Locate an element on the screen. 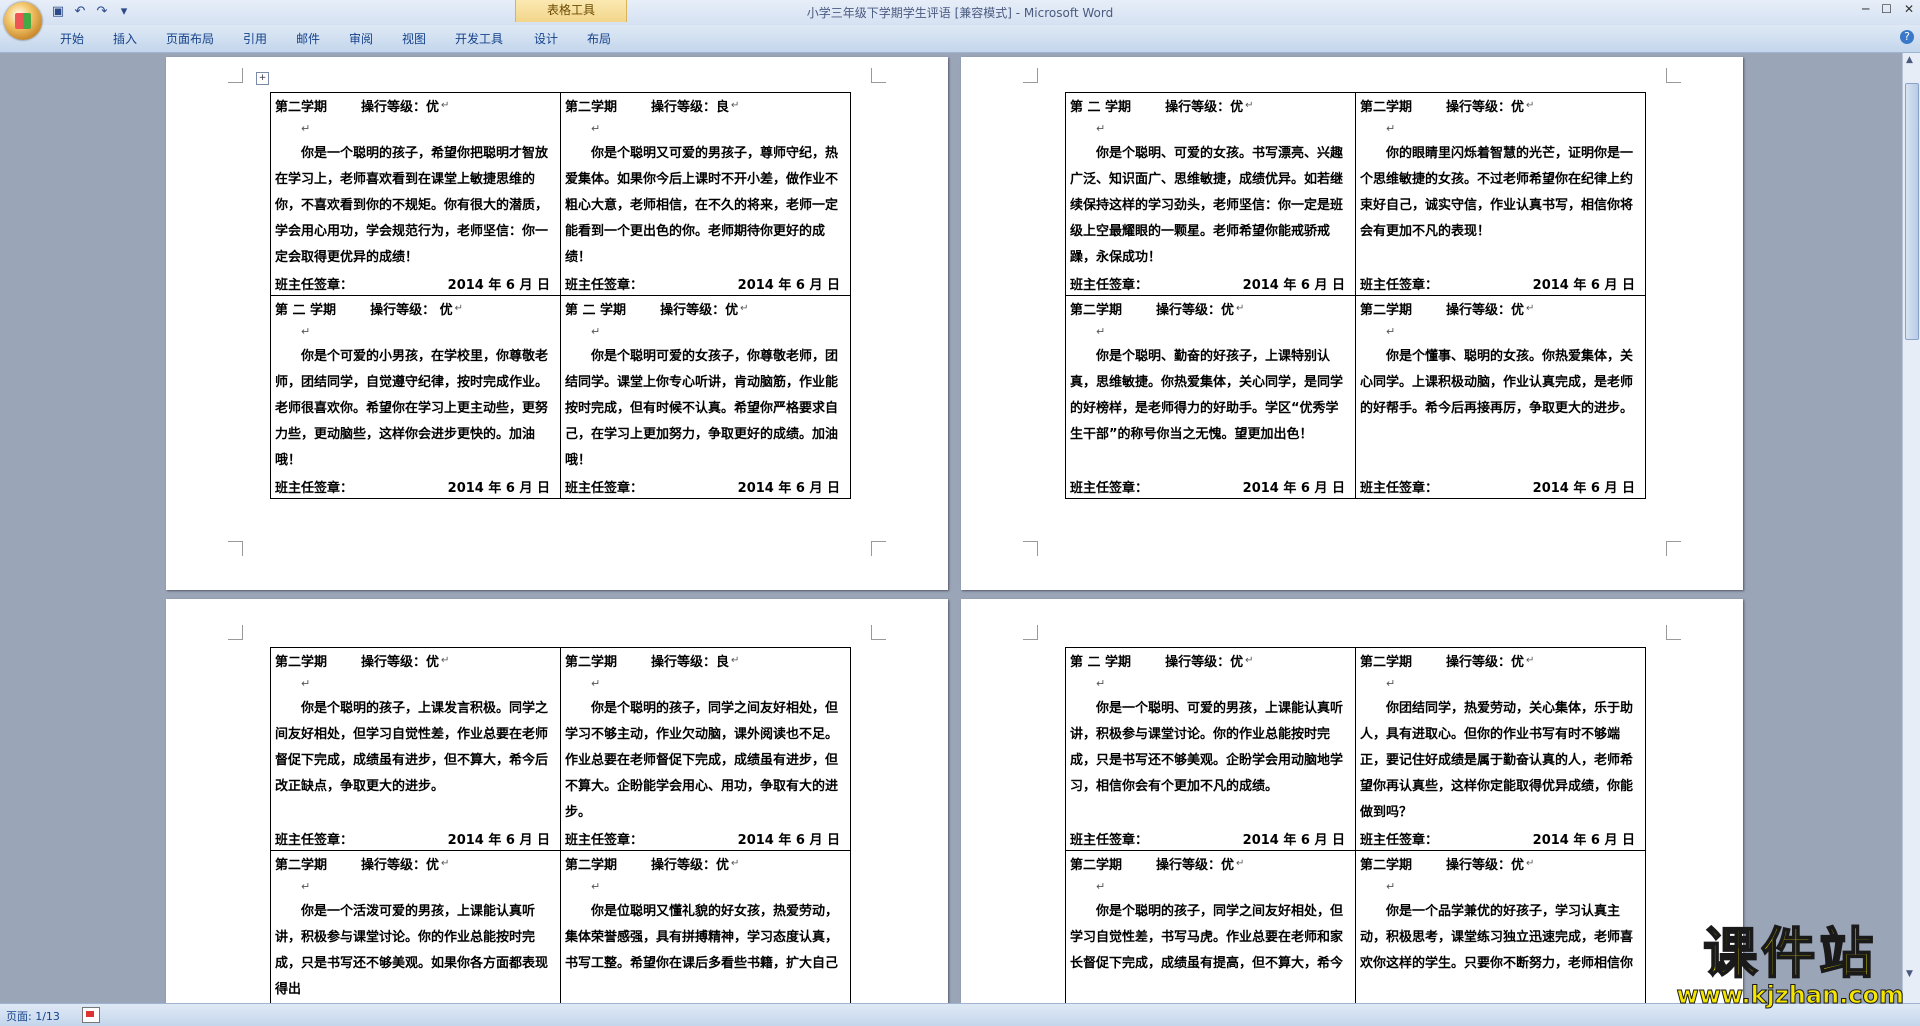 This screenshot has height=1026, width=1920. site-watermark: 课件站 www.kjzhan.com is located at coordinates (1790, 967).